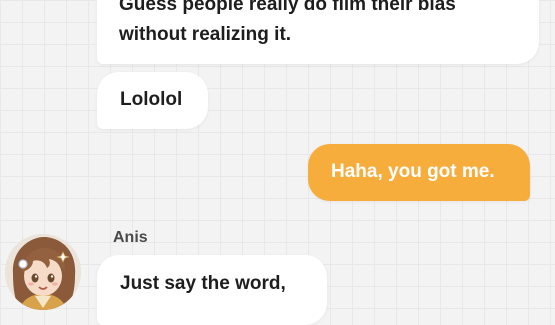 This screenshot has width=555, height=325. I want to click on message-text: Lololol, so click(151, 99).